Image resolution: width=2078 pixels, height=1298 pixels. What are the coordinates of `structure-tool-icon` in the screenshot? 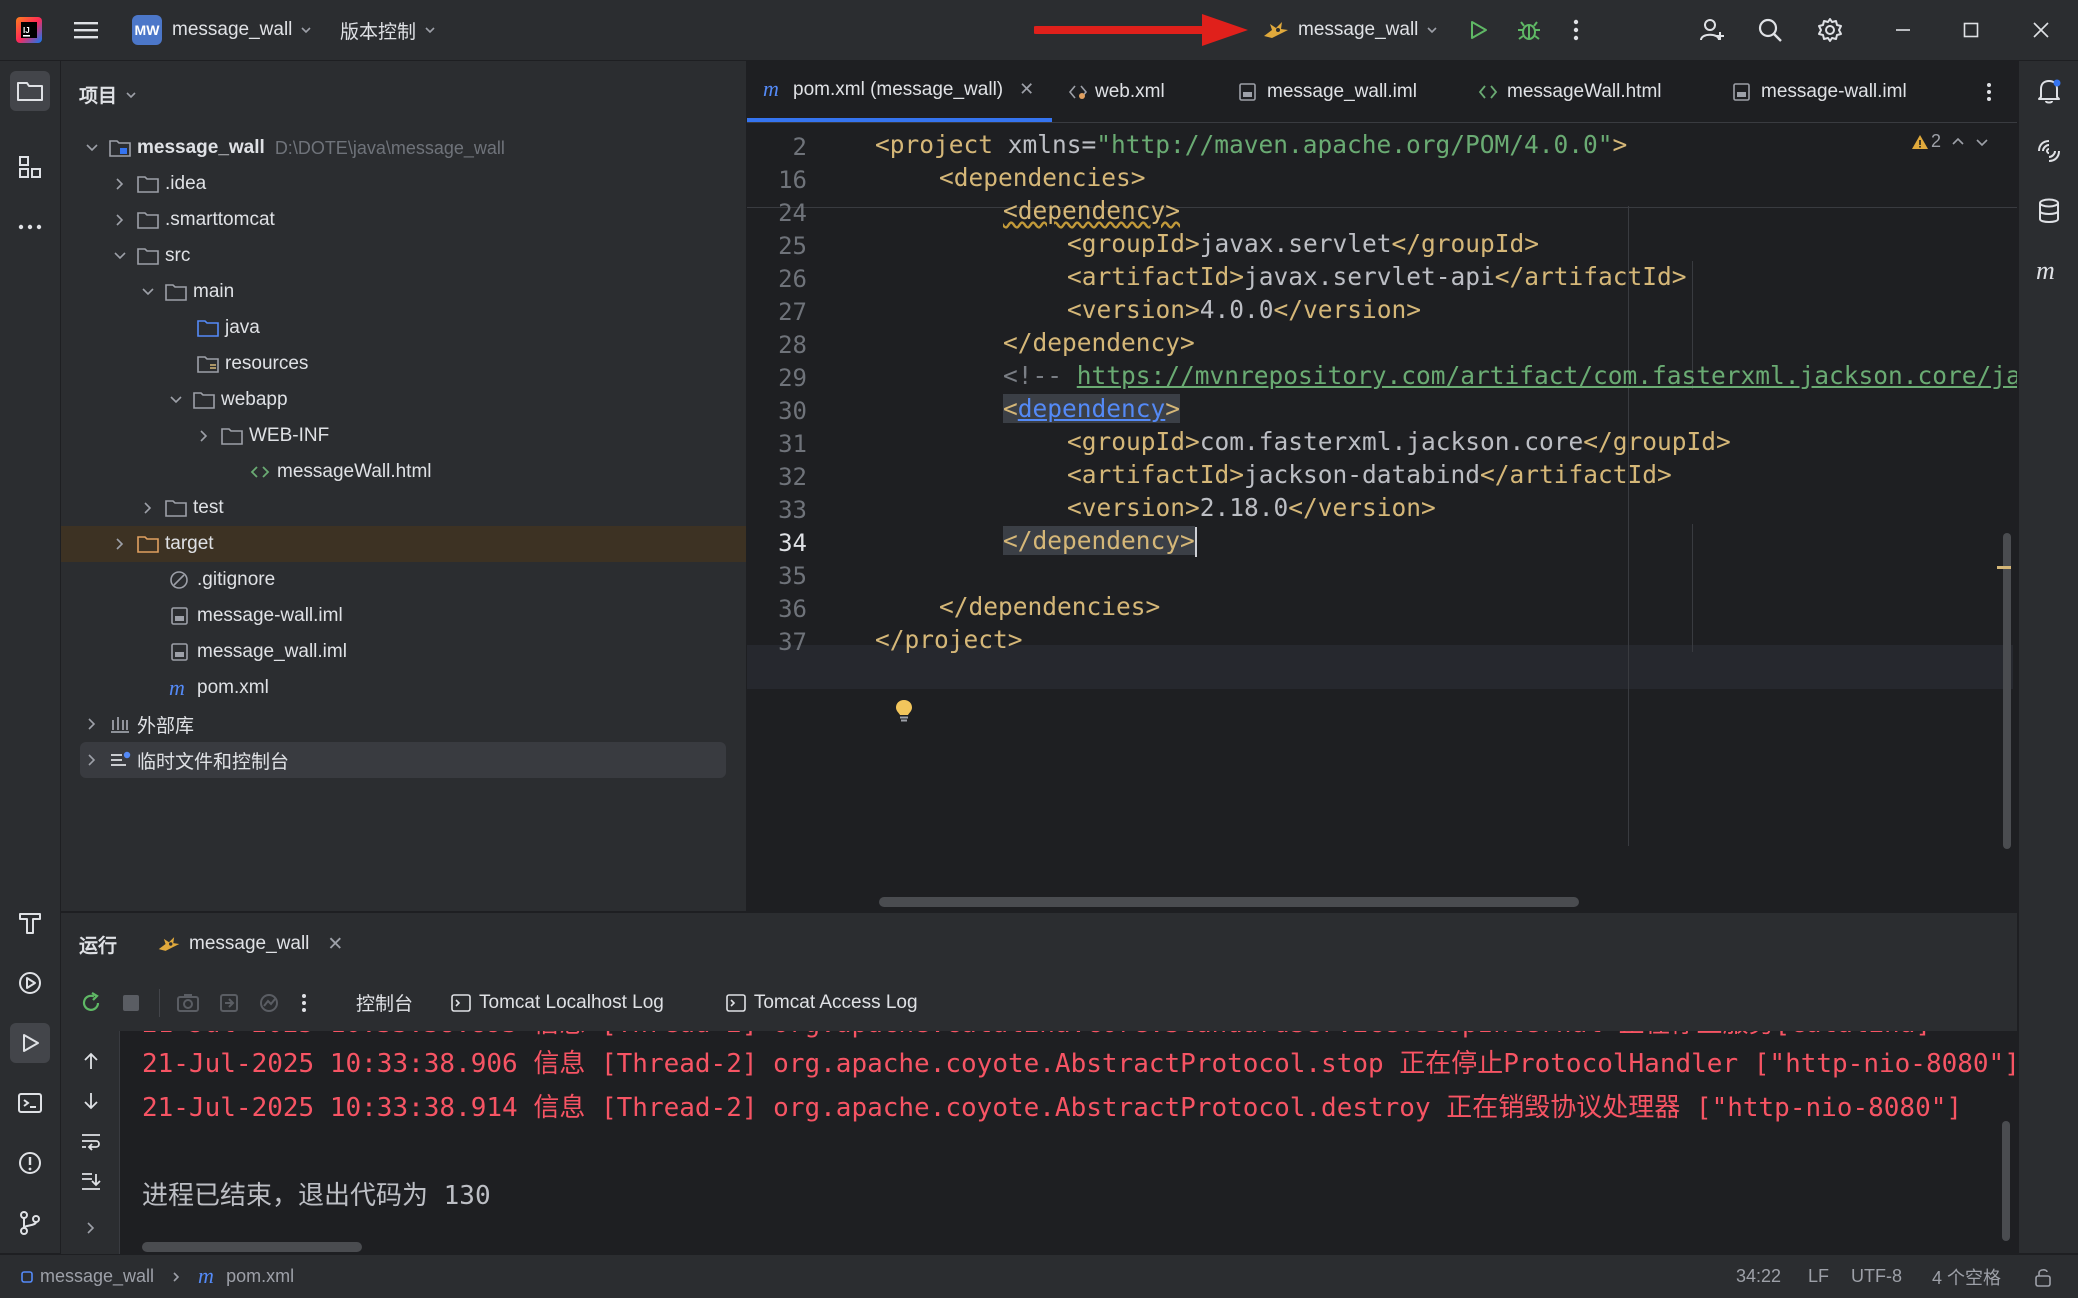 It's located at (30, 167).